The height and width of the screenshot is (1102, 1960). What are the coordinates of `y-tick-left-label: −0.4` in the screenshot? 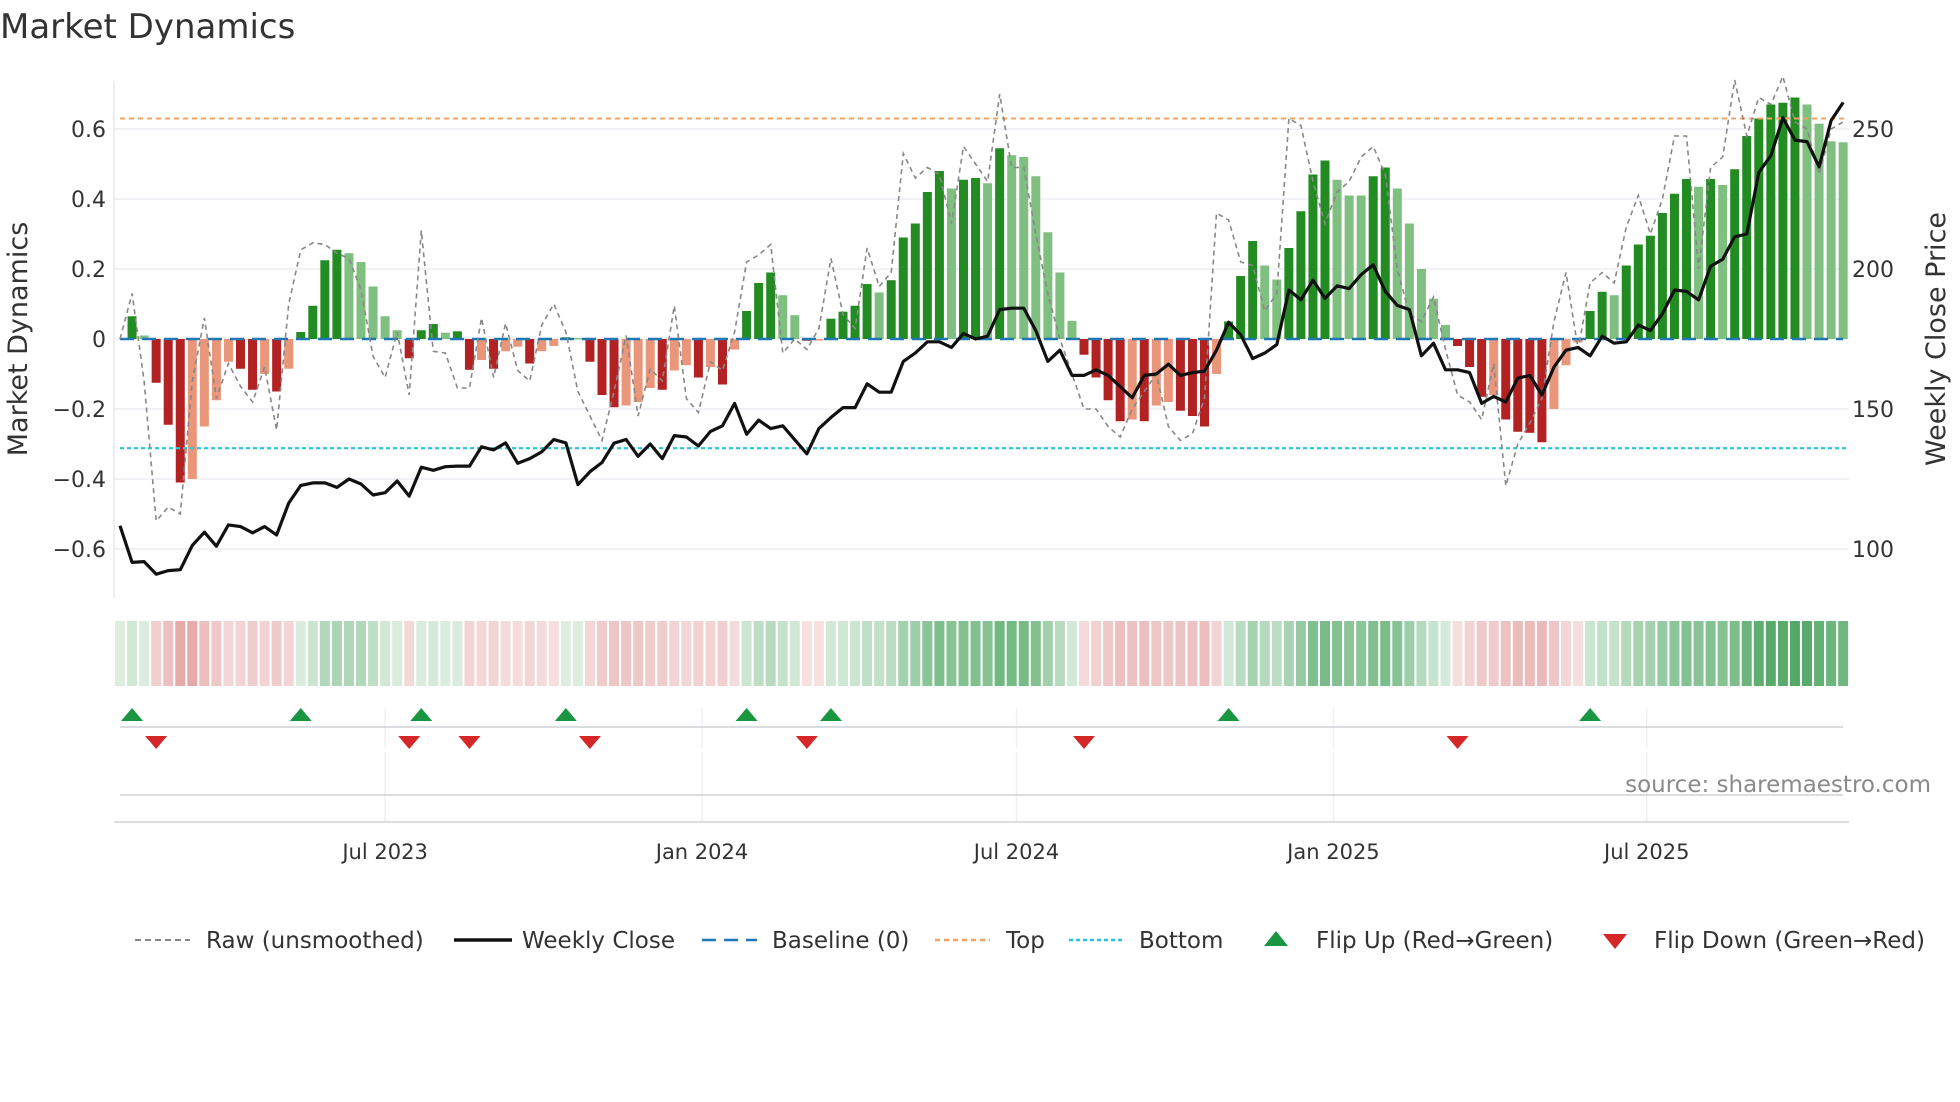 It's located at (79, 480).